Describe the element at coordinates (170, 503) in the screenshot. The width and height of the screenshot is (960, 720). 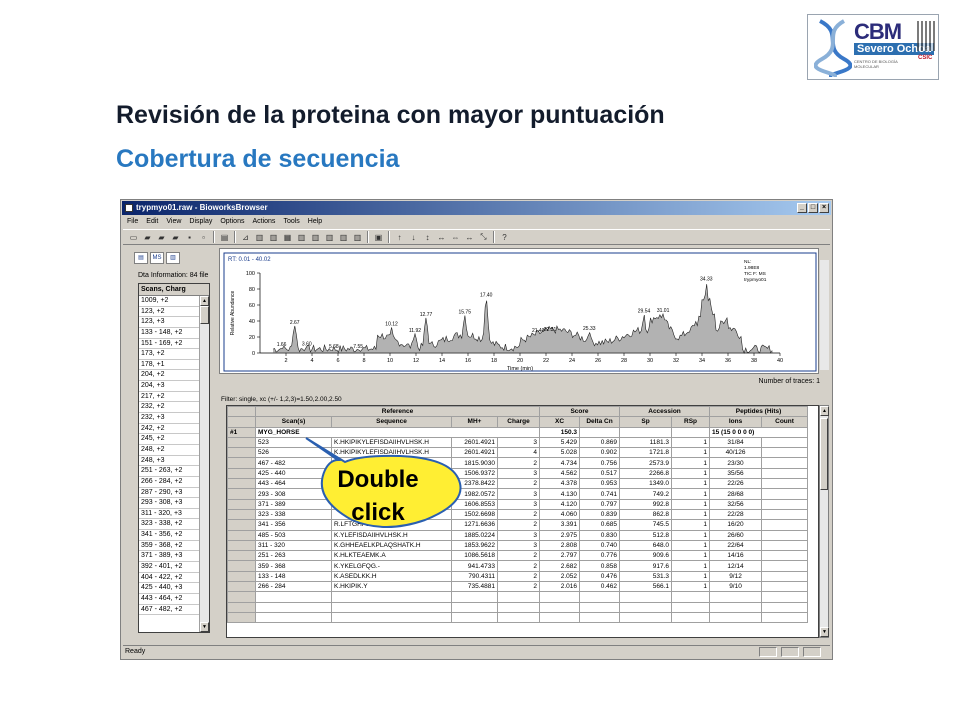
I see `scan-list-item: 293 - 308, +3` at that location.